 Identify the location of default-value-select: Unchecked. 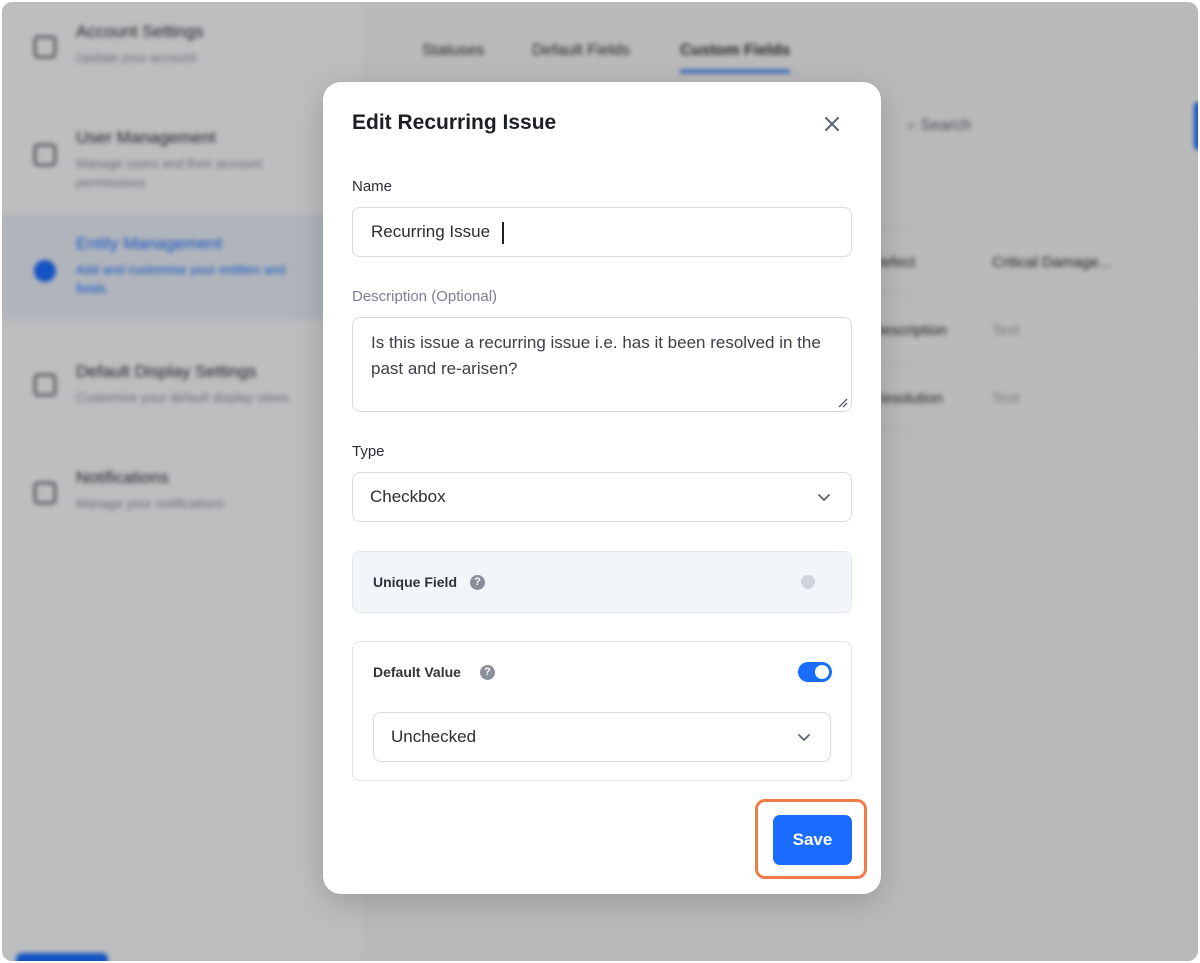
(602, 737).